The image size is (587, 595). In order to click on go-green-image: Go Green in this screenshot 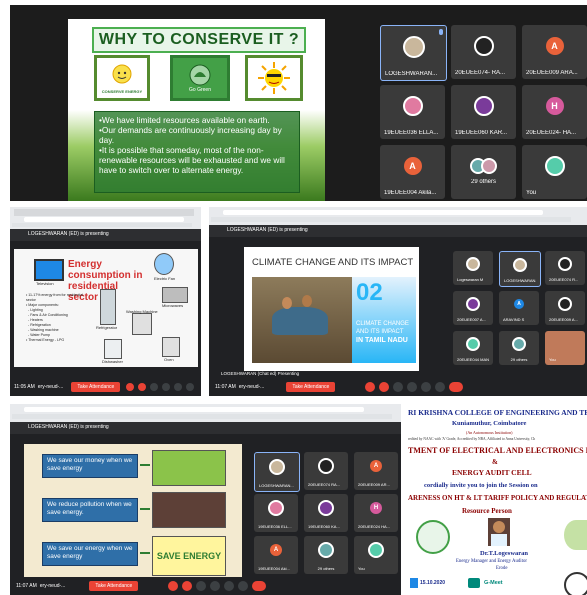, I will do `click(200, 78)`.